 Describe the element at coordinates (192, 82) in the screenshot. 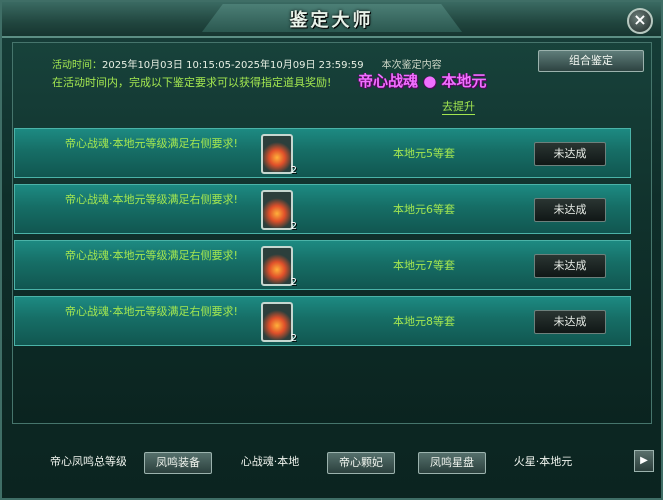

I see `activity-desc: 在活动时间内，完成以下鉴定要求可以获得指定道具奖励!` at that location.